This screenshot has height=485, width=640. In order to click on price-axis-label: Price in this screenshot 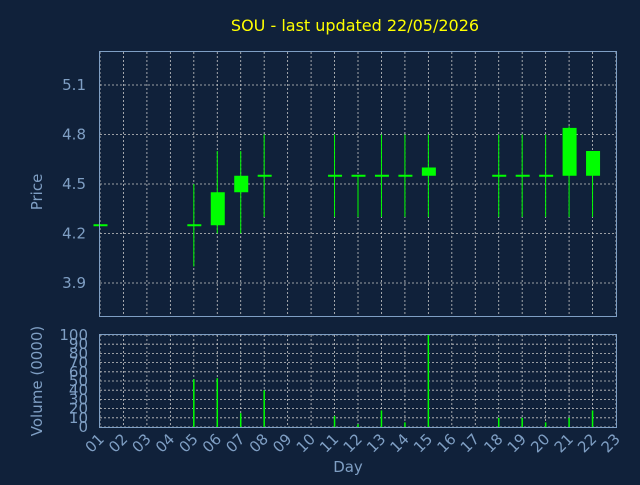, I will do `click(37, 192)`.